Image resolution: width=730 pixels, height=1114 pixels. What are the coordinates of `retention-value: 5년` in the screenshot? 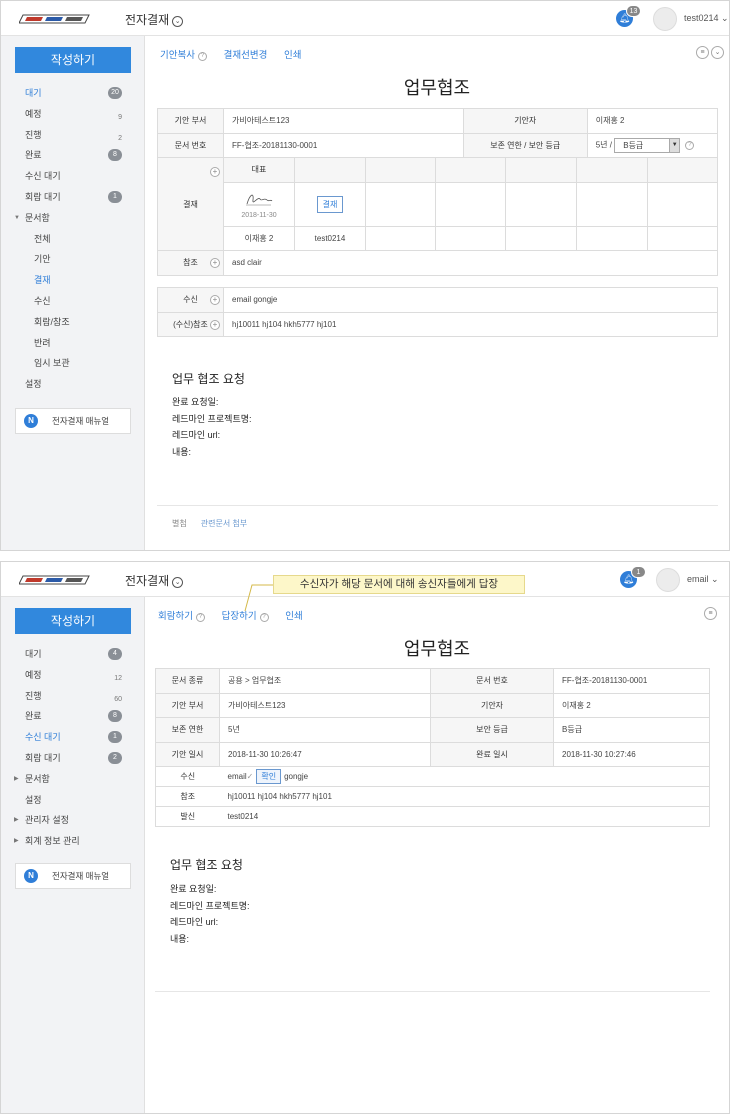 It's located at (325, 730).